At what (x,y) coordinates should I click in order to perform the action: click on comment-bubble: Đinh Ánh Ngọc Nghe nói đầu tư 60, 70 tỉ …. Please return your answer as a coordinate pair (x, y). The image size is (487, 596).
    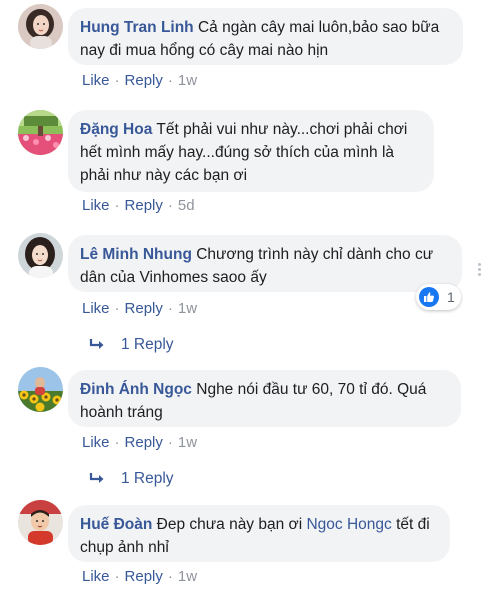
    Looking at the image, I should click on (264, 398).